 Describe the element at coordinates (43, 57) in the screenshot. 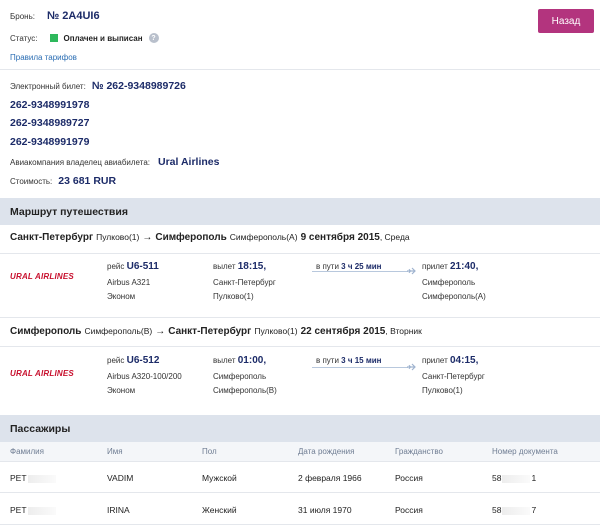

I see `tariff-rules-link: Правила тарифов` at that location.